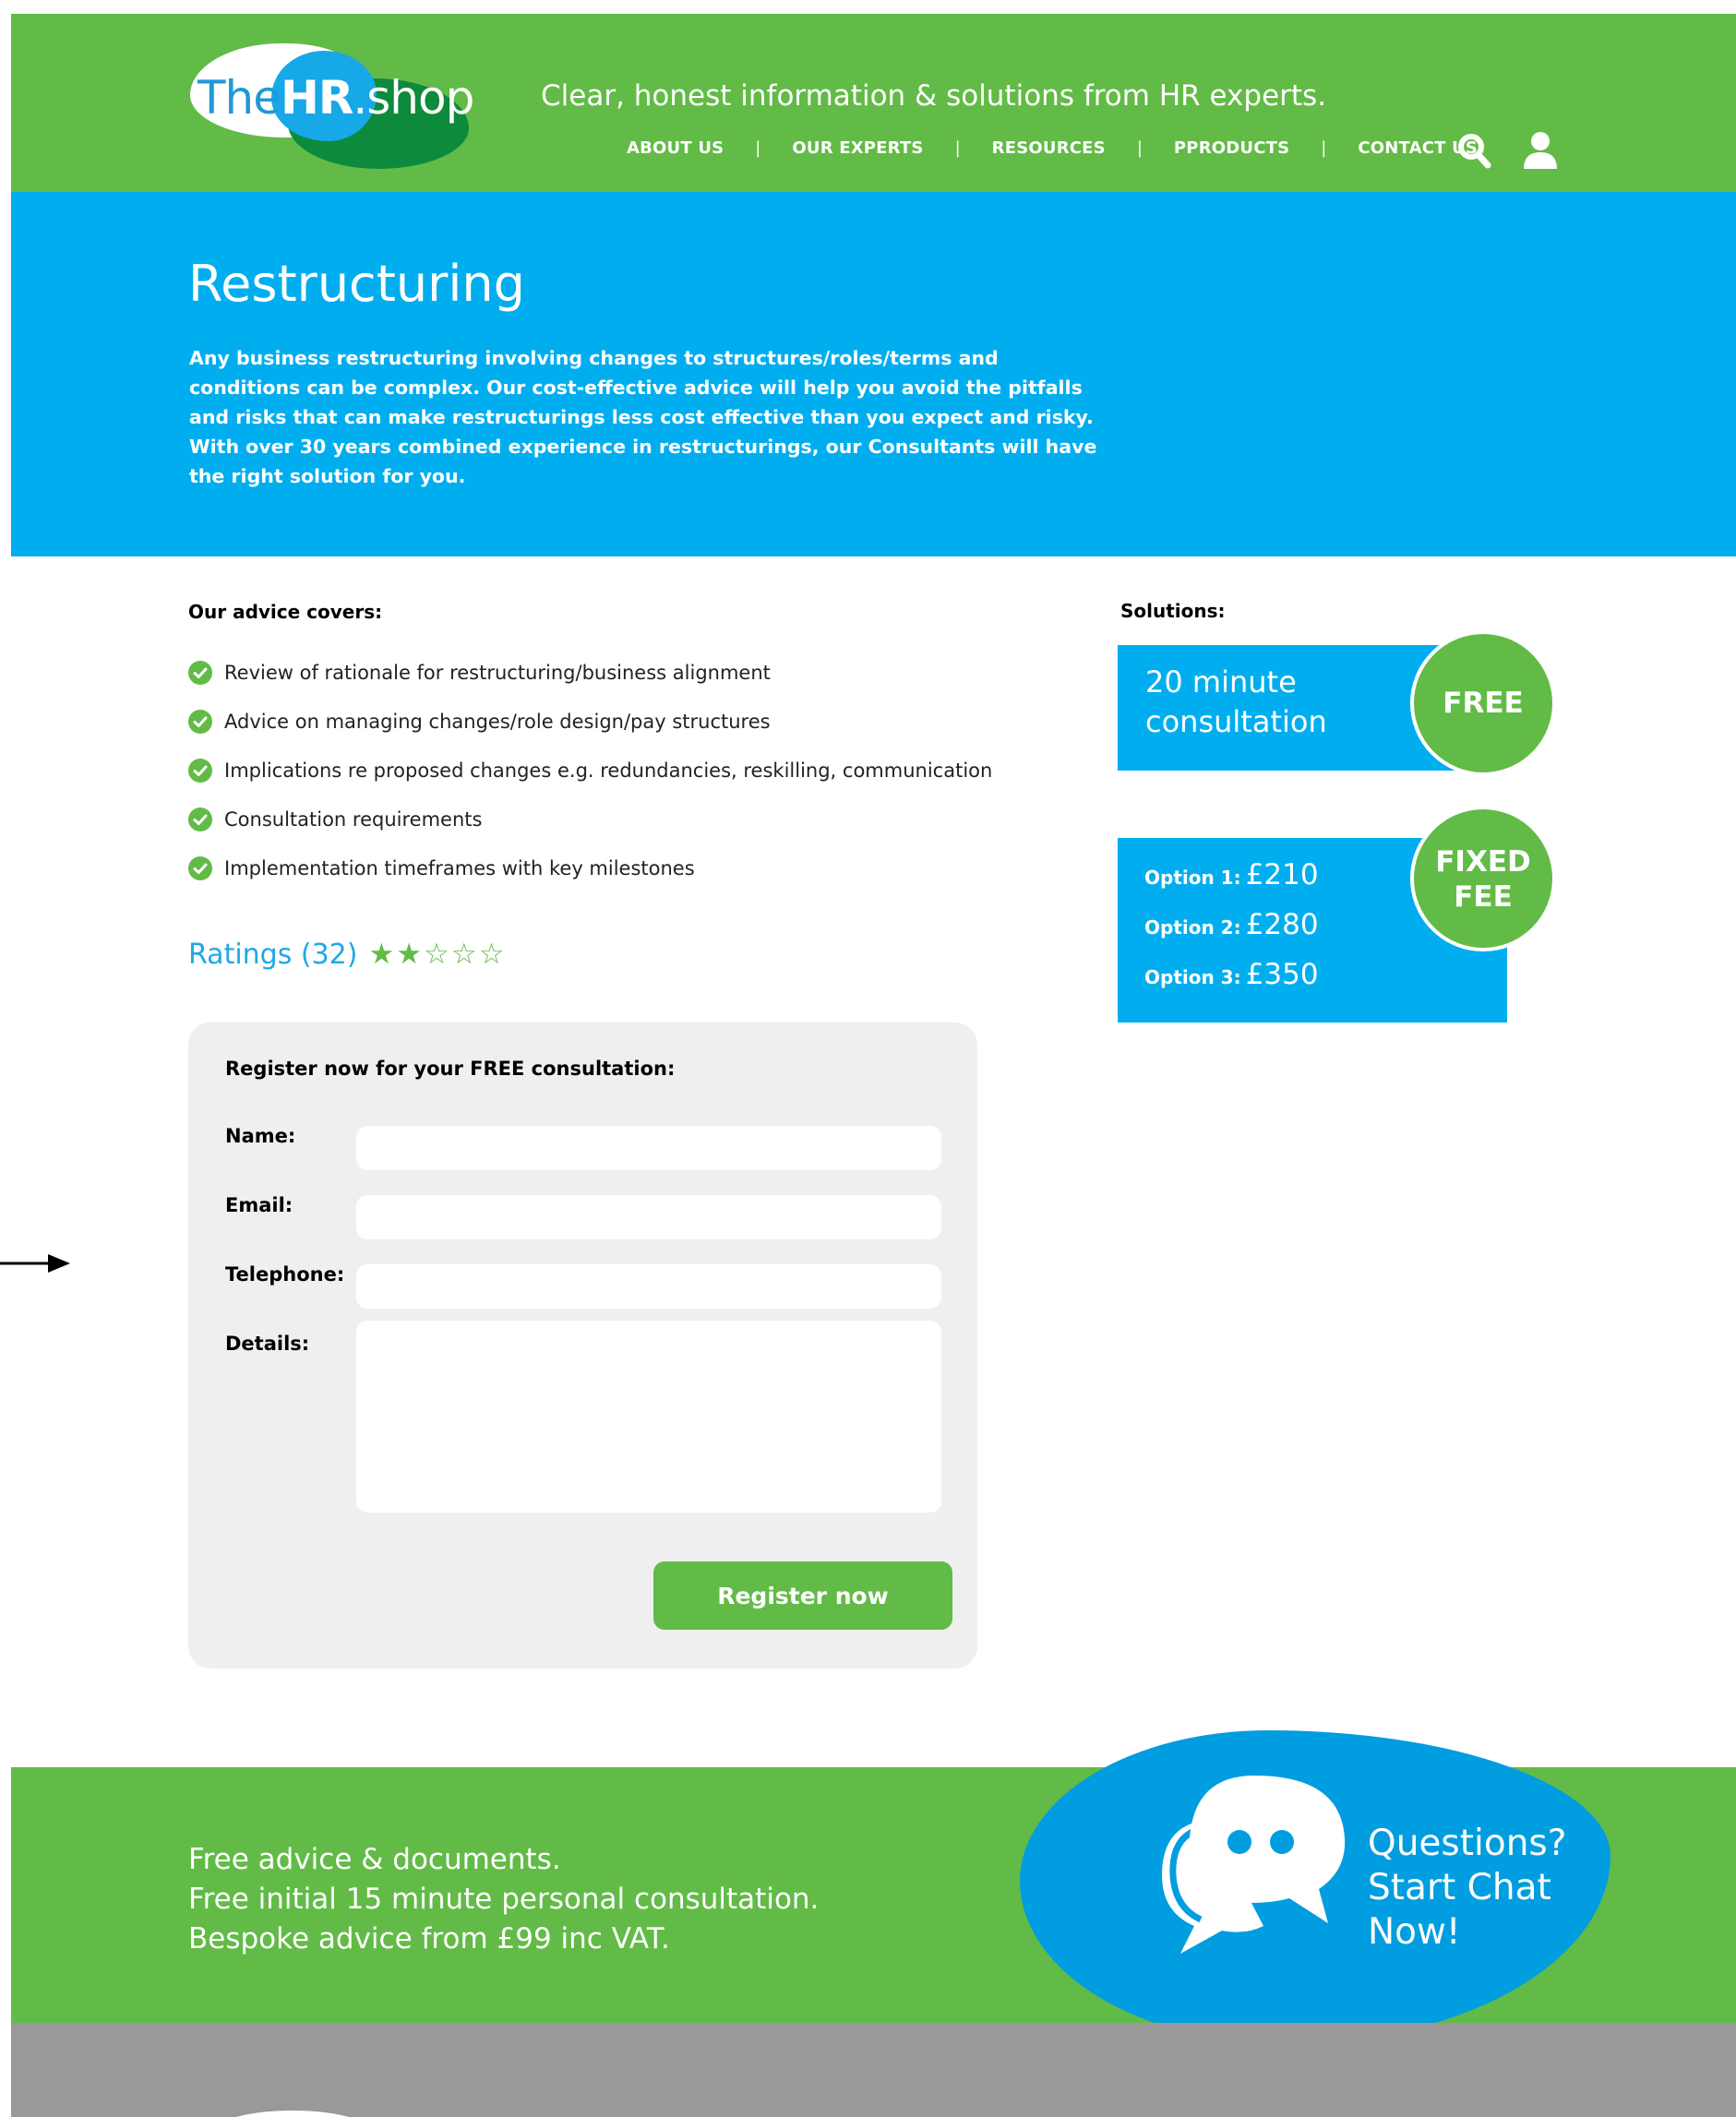 The image size is (1736, 2117). I want to click on option-label: Option 2:, so click(1192, 927).